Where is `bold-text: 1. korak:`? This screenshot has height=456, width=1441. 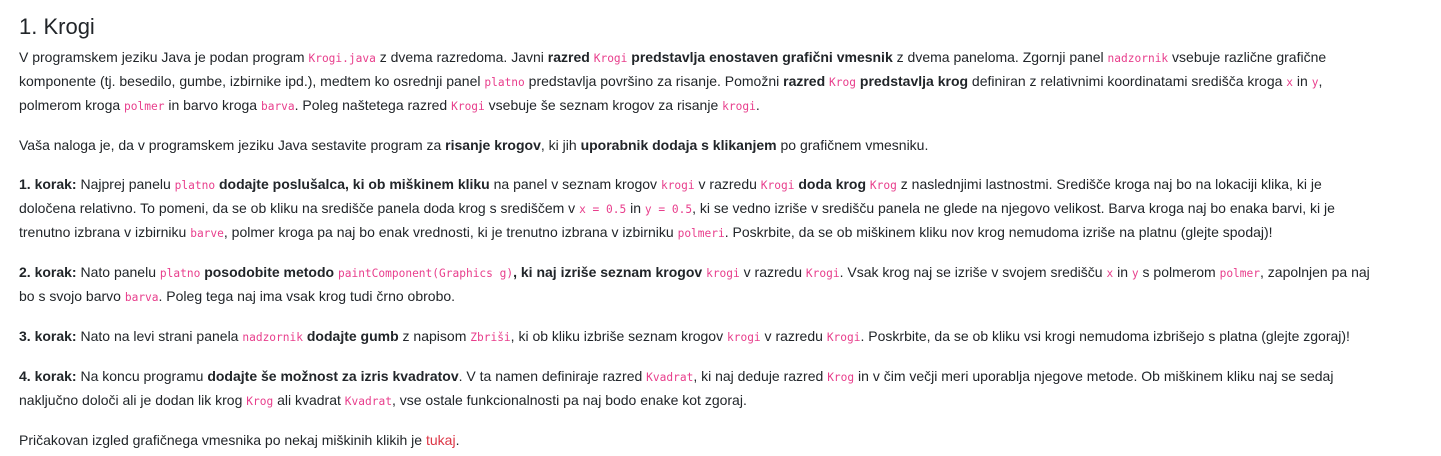 bold-text: 1. korak: is located at coordinates (48, 184).